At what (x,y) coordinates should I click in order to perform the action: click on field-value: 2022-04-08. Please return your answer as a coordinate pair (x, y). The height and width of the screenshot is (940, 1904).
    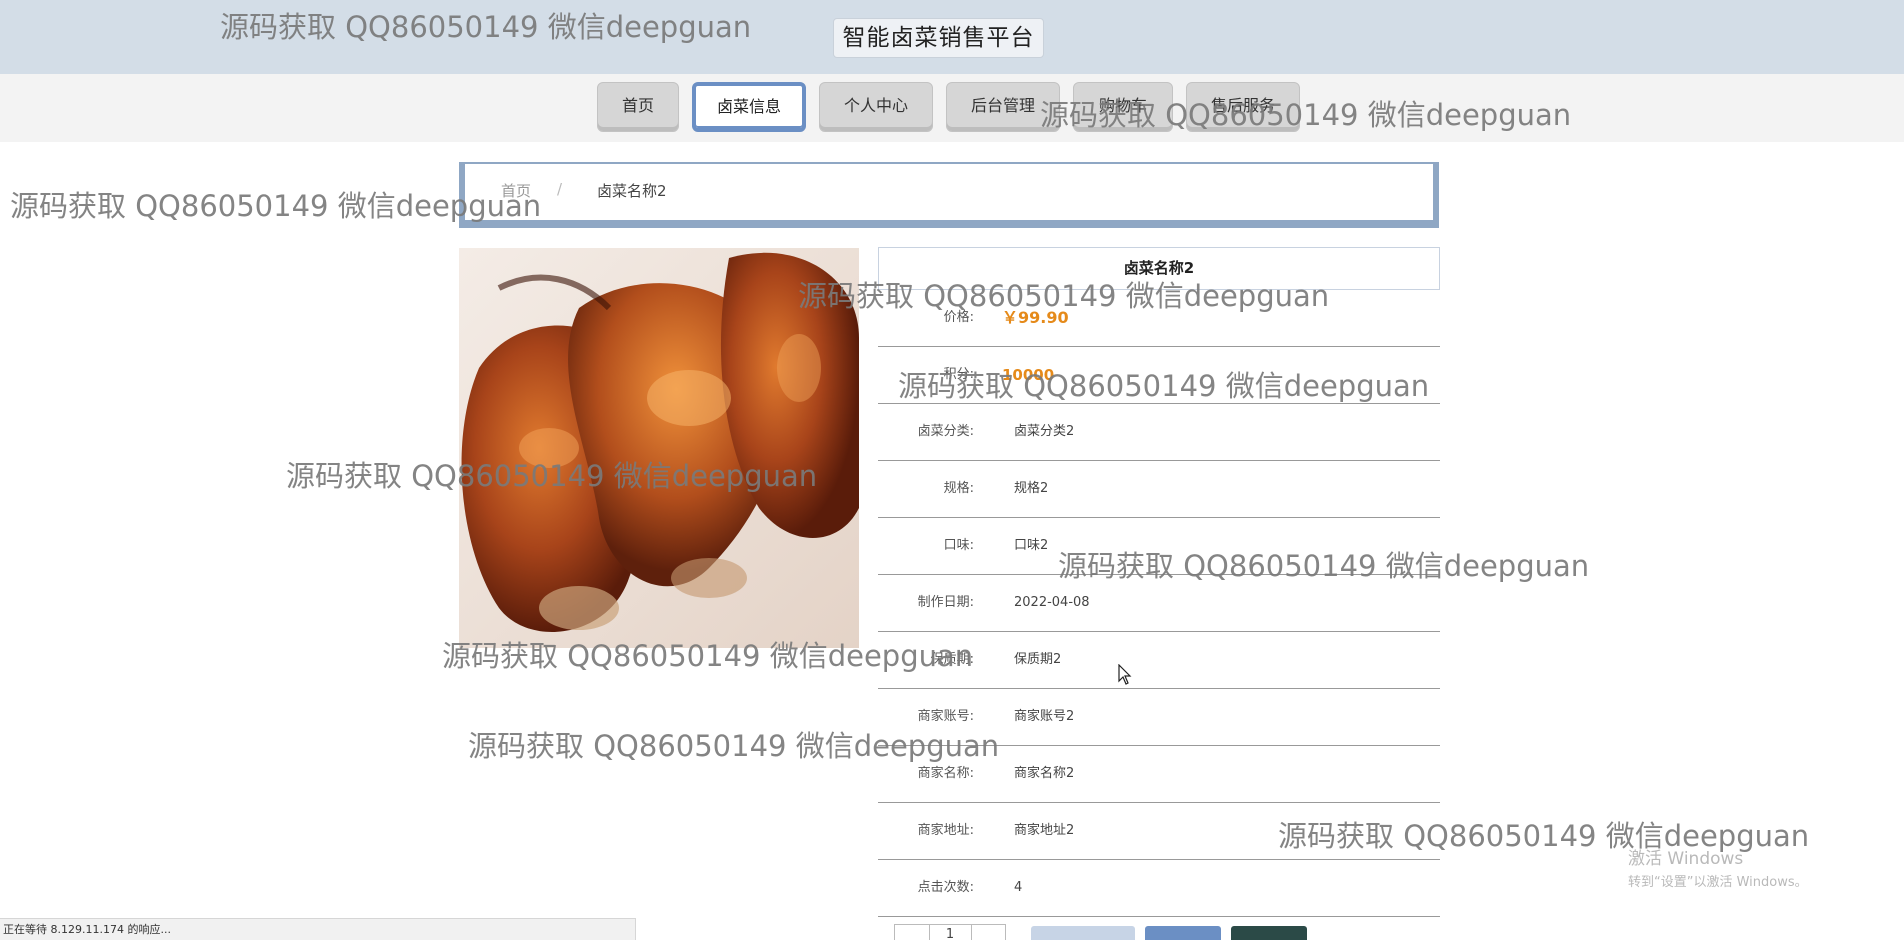
    Looking at the image, I should click on (1052, 602).